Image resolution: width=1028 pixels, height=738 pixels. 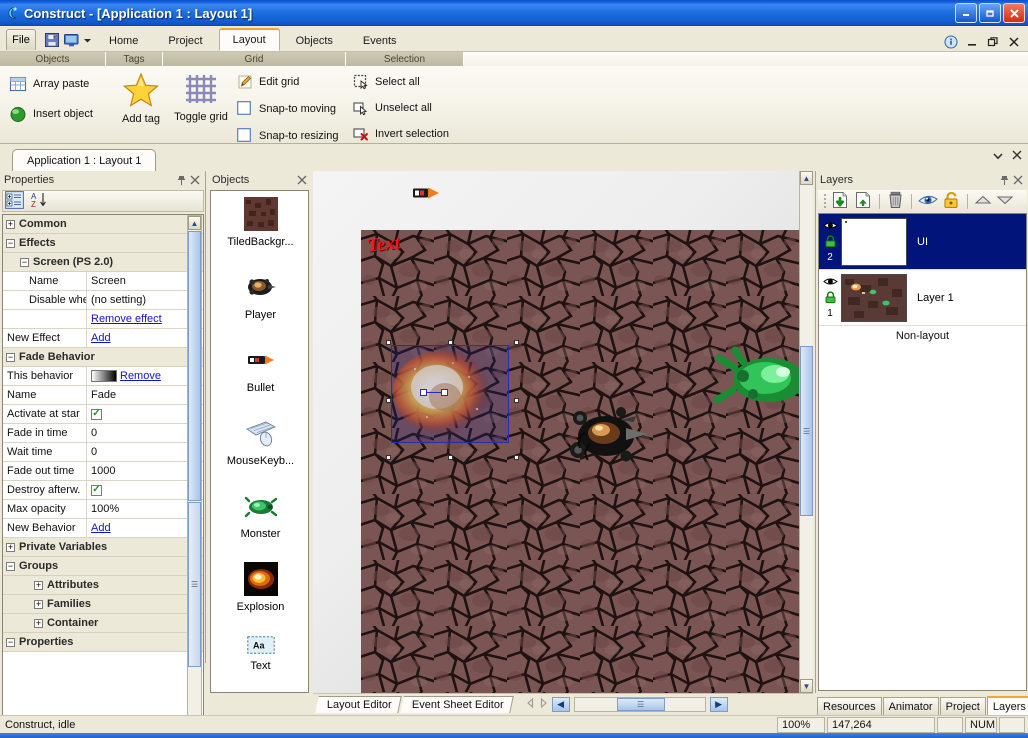 What do you see at coordinates (951, 42) in the screenshot?
I see `help-info-icon` at bounding box center [951, 42].